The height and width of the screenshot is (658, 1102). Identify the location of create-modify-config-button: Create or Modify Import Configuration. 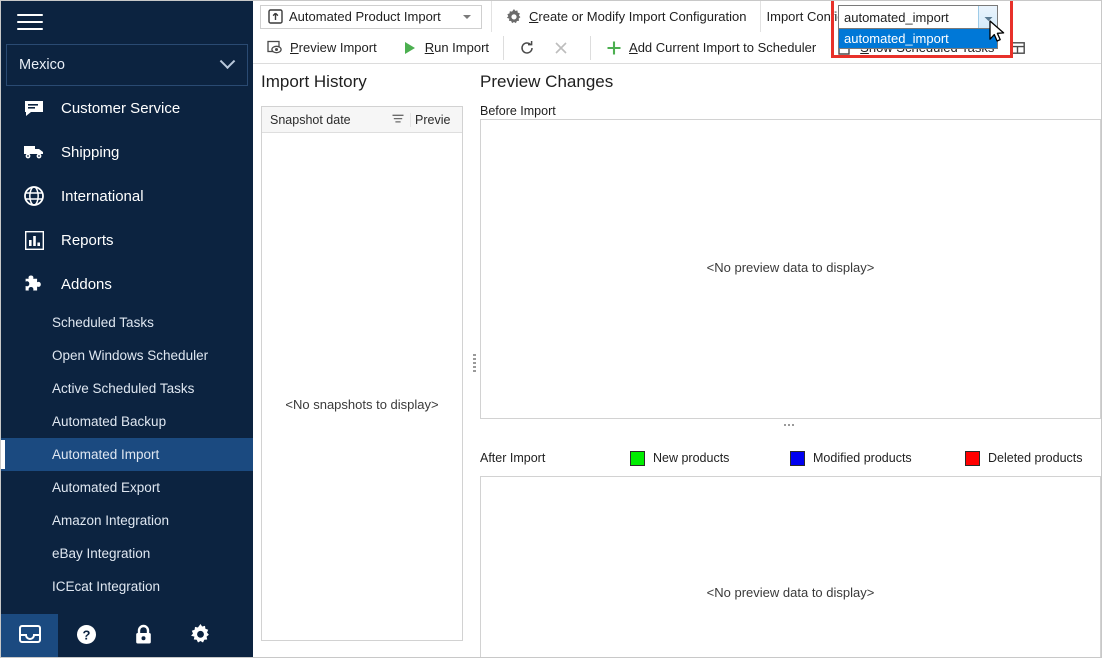
(626, 17).